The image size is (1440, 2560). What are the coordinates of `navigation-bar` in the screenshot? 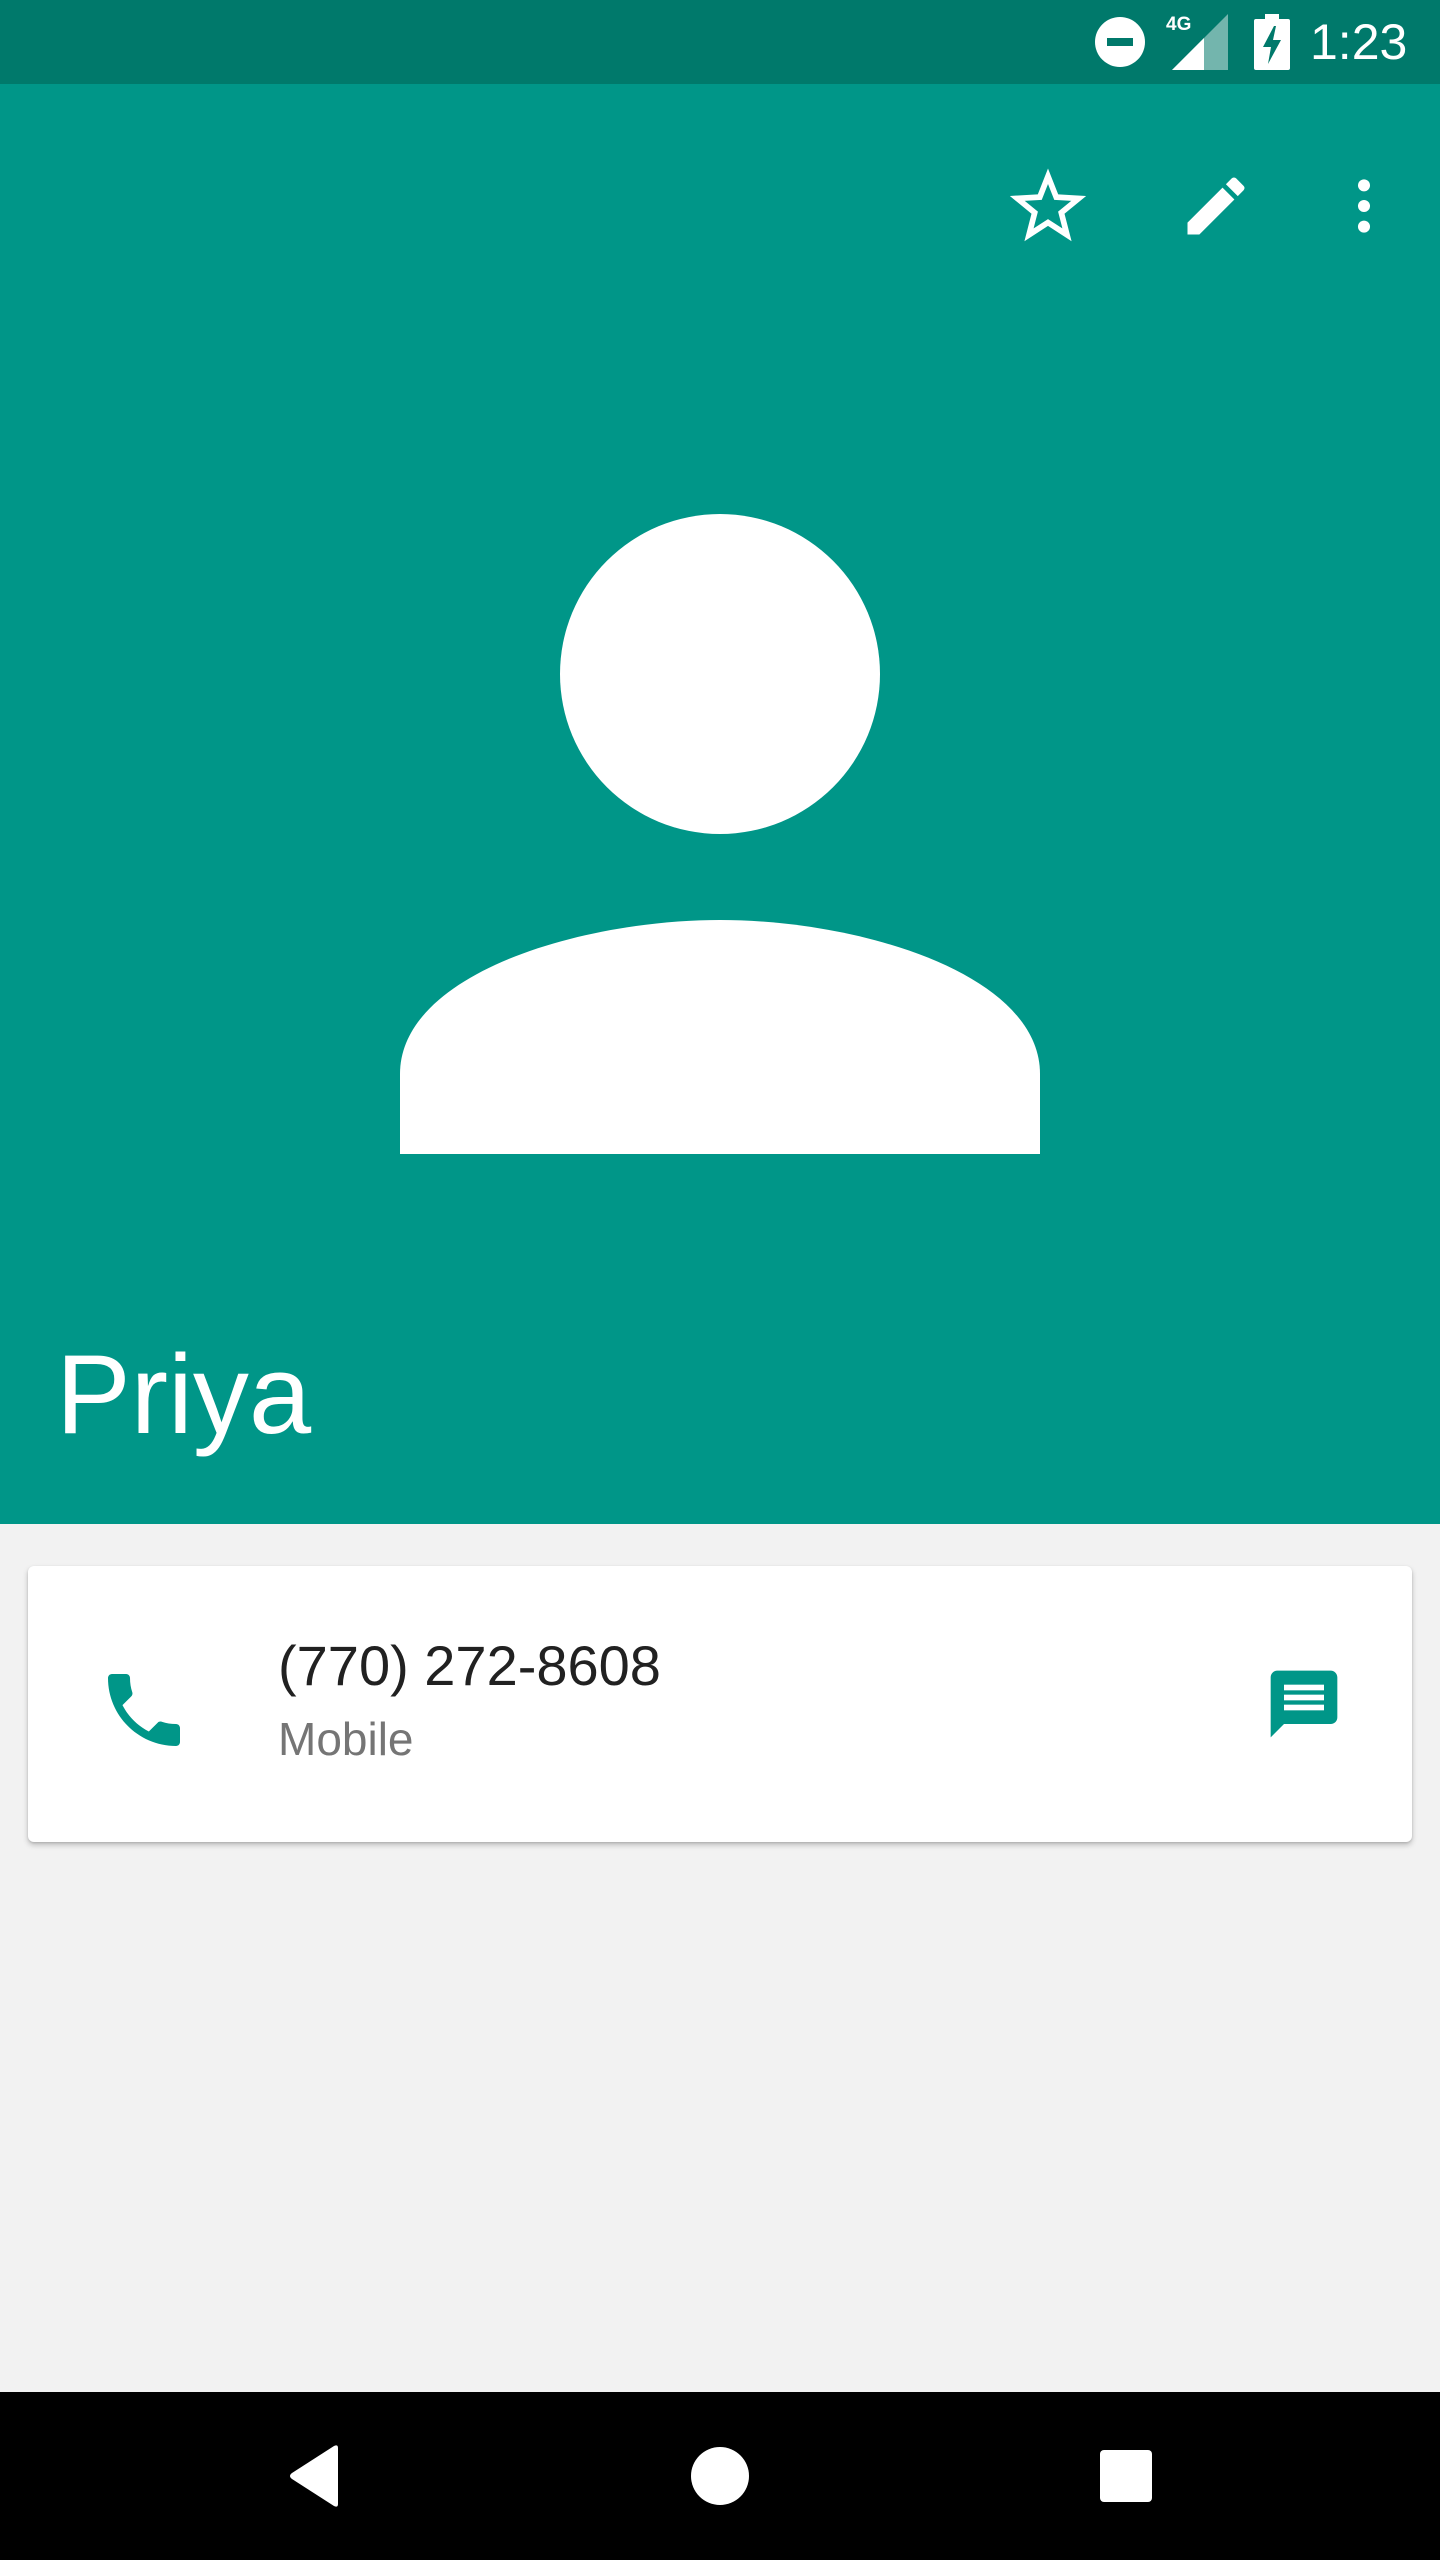 It's located at (720, 2476).